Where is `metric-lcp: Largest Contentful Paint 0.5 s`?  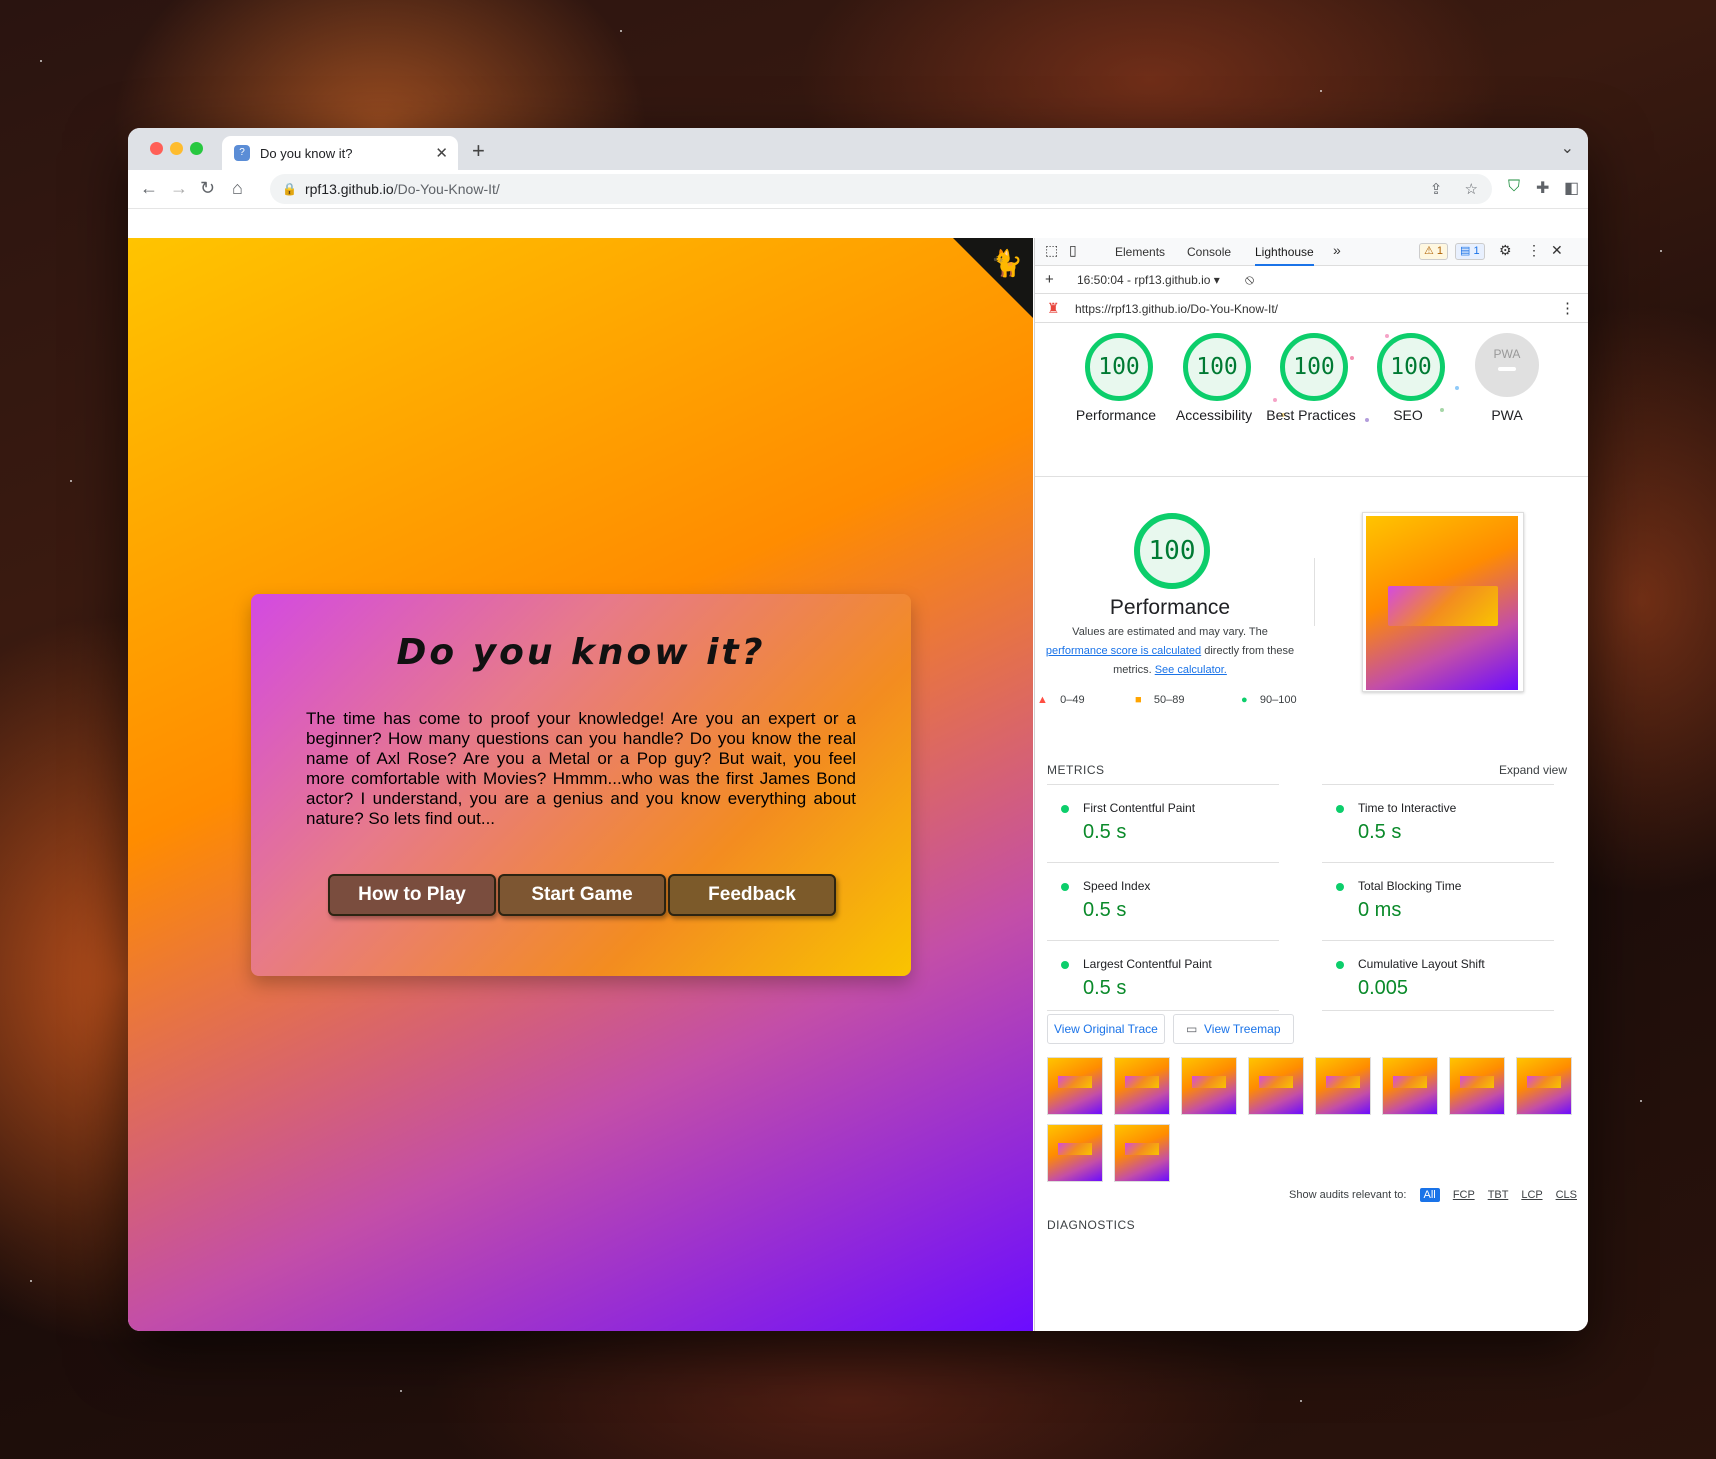 metric-lcp: Largest Contentful Paint 0.5 s is located at coordinates (1163, 975).